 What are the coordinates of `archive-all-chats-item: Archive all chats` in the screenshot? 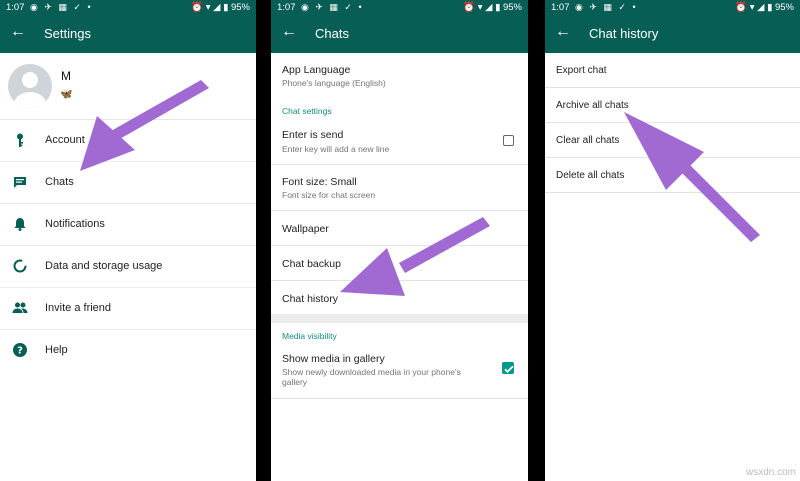 It's located at (672, 105).